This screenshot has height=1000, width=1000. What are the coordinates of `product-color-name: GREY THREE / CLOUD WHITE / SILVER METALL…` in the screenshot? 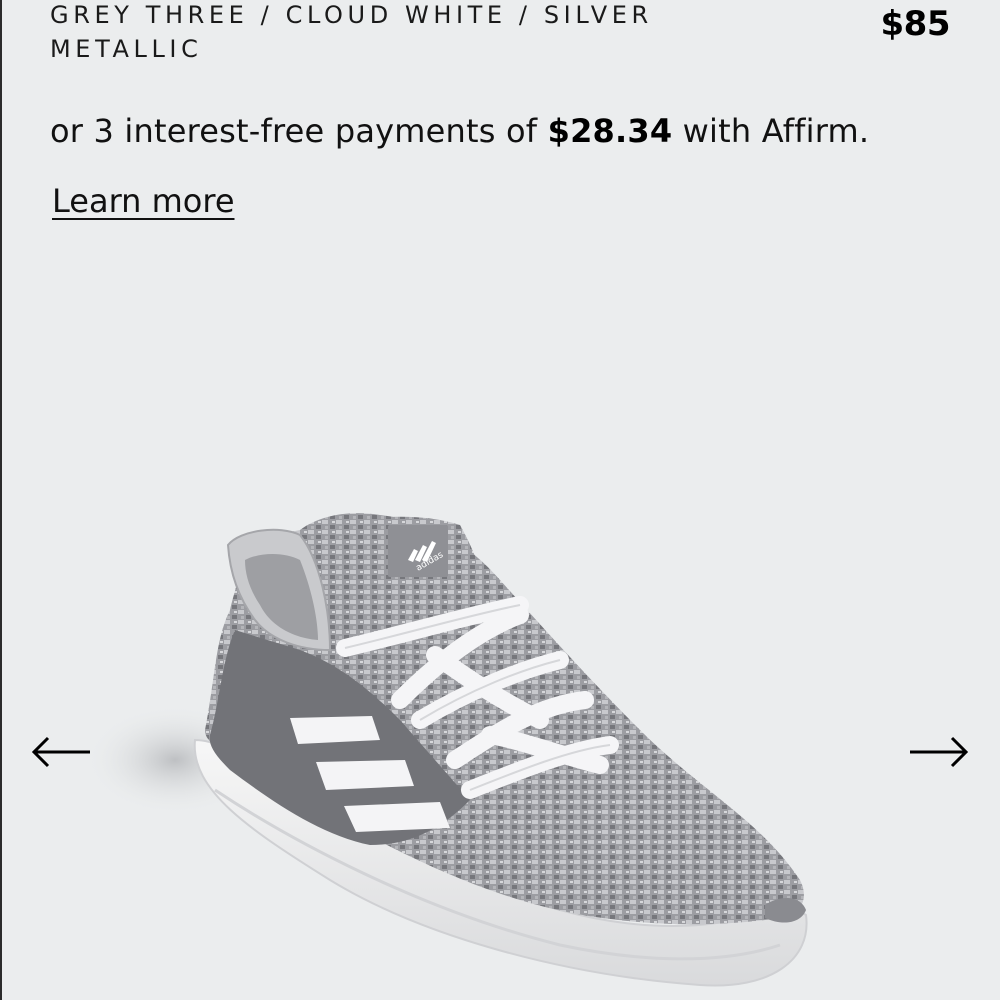 It's located at (351, 32).